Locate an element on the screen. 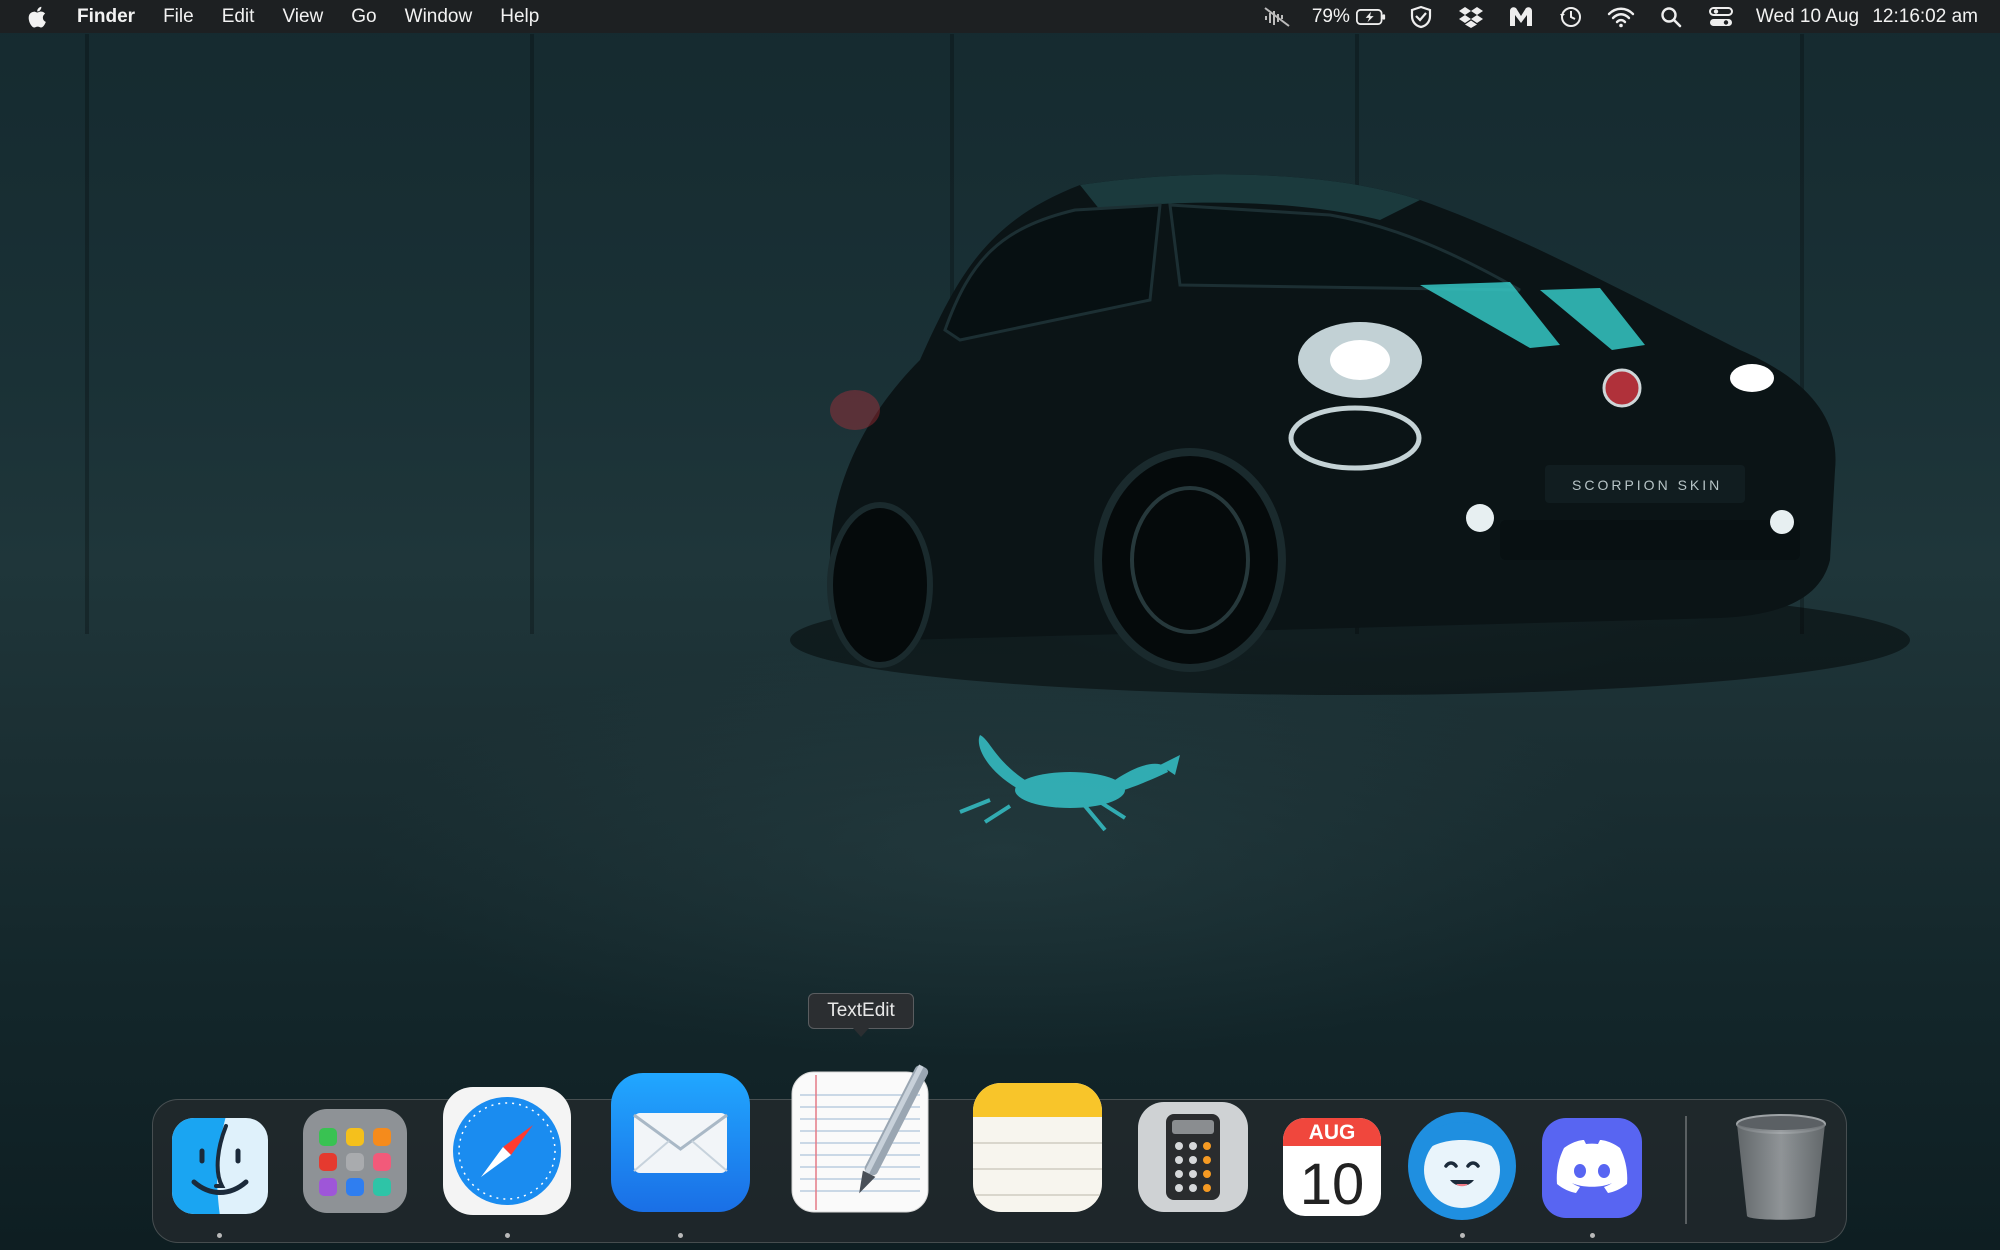 The image size is (2000, 1250). dock-calendar-icon: AUG 10 is located at coordinates (1332, 1167).